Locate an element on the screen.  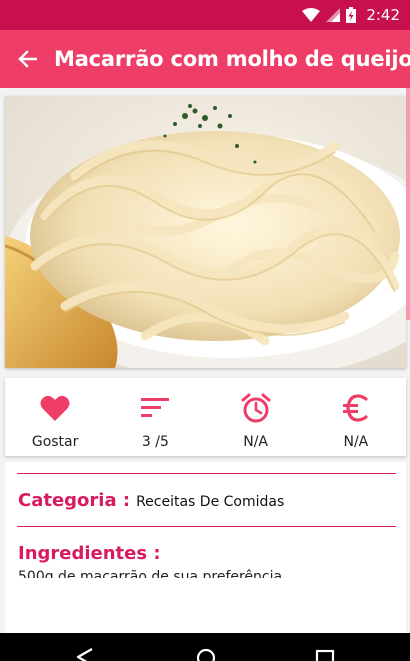
wifi-icon is located at coordinates (311, 15).